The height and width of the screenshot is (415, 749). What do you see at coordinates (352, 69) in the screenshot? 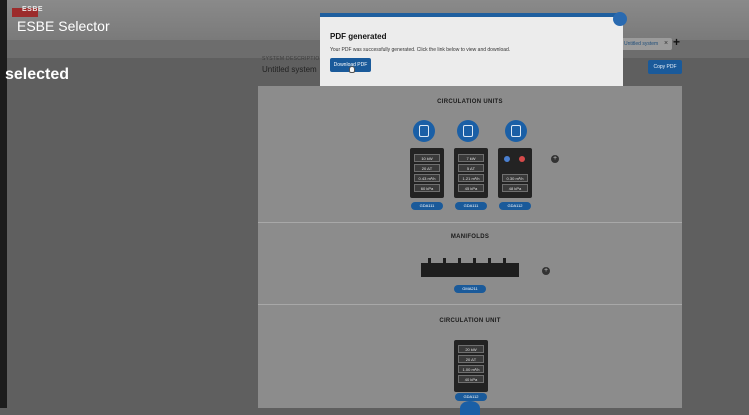
I see `mouse-cursor-icon` at bounding box center [352, 69].